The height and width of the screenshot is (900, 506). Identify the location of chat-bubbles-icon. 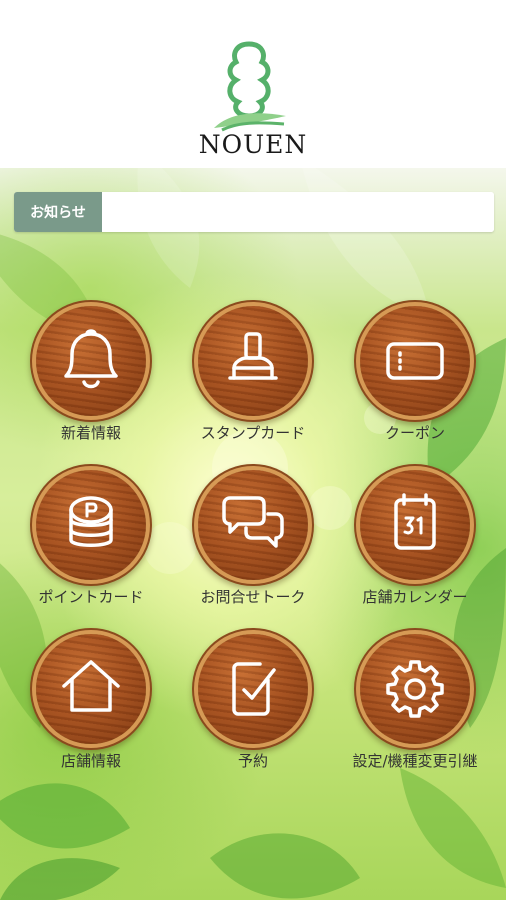
(253, 522).